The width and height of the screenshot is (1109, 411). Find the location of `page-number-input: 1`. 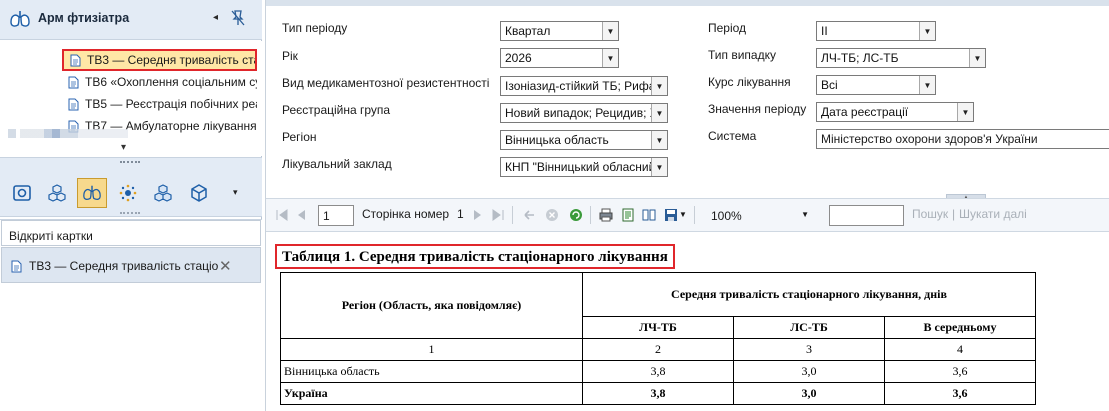

page-number-input: 1 is located at coordinates (336, 215).